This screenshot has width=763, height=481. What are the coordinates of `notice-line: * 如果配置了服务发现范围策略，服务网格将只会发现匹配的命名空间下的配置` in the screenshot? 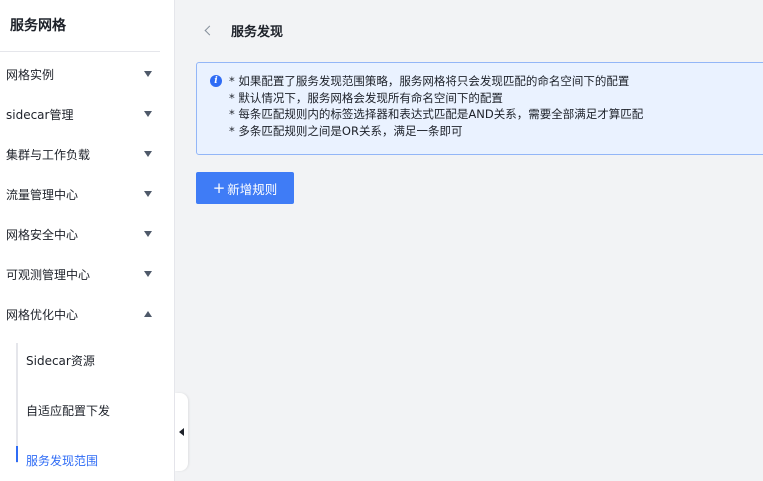 It's located at (429, 81).